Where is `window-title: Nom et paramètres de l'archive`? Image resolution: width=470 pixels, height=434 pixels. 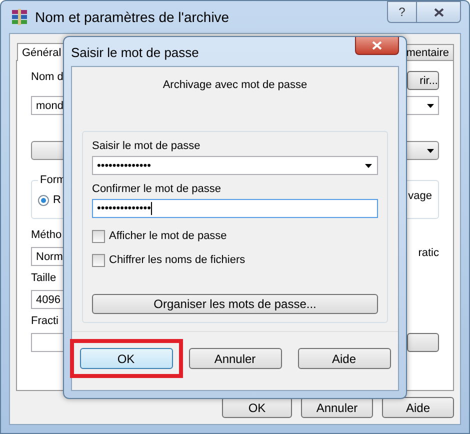
window-title: Nom et paramètres de l'archive is located at coordinates (132, 17).